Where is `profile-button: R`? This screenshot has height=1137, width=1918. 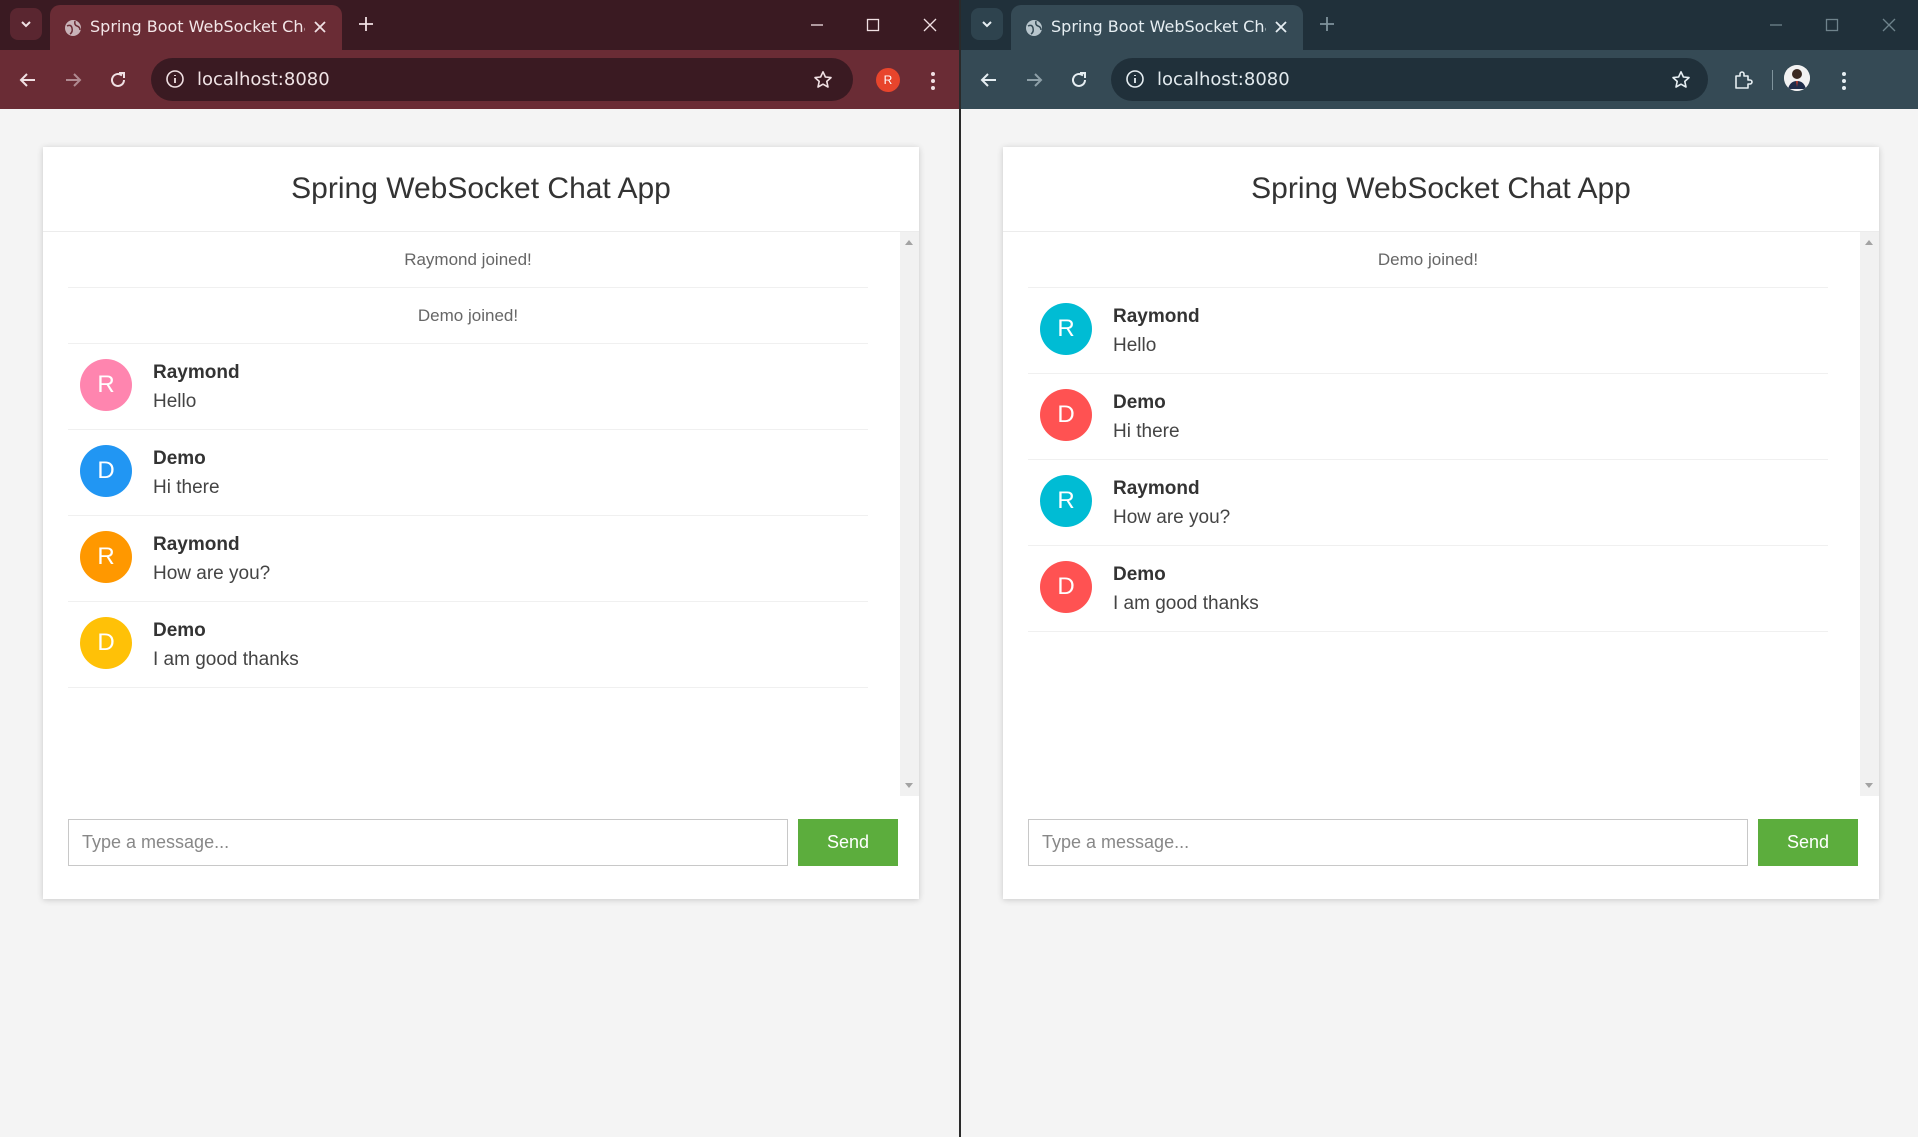 profile-button: R is located at coordinates (888, 80).